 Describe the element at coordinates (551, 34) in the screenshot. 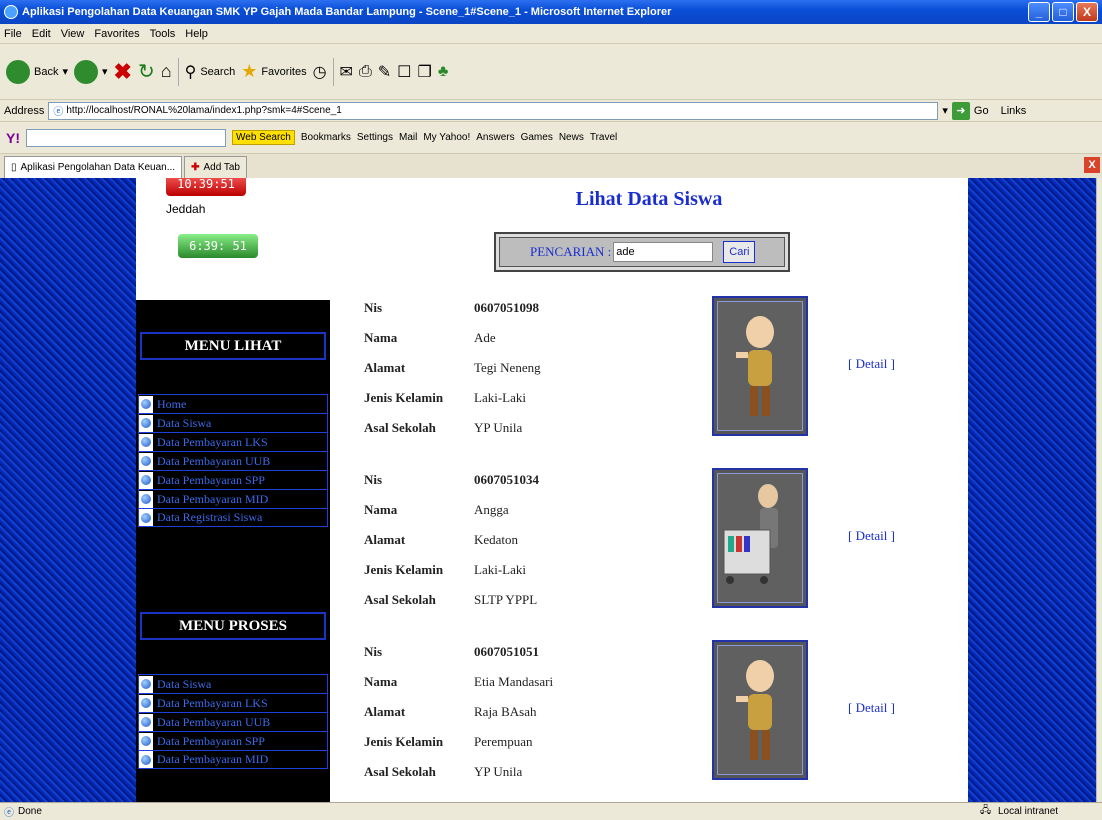

I see `menubar: File Edit View Favorites Tools Help` at that location.